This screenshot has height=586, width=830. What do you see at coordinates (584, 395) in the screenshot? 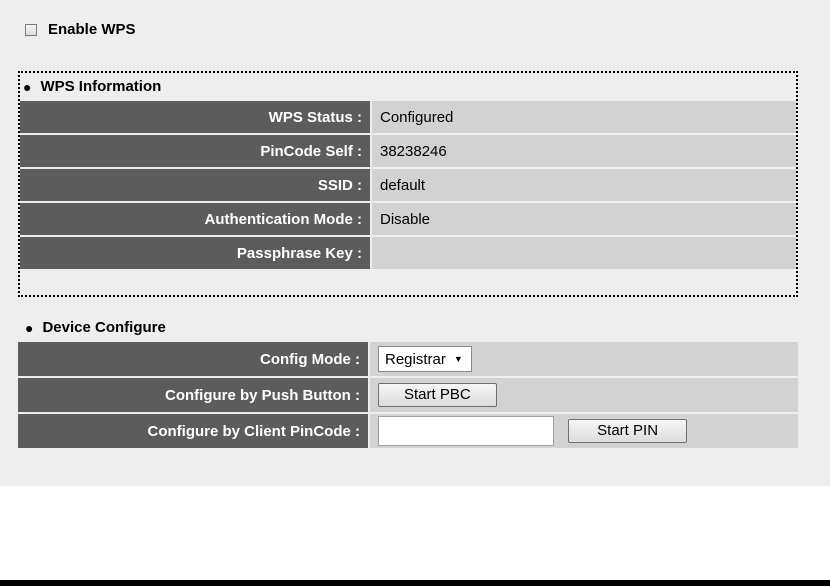
I see `push-button-cell: Start PBC` at bounding box center [584, 395].